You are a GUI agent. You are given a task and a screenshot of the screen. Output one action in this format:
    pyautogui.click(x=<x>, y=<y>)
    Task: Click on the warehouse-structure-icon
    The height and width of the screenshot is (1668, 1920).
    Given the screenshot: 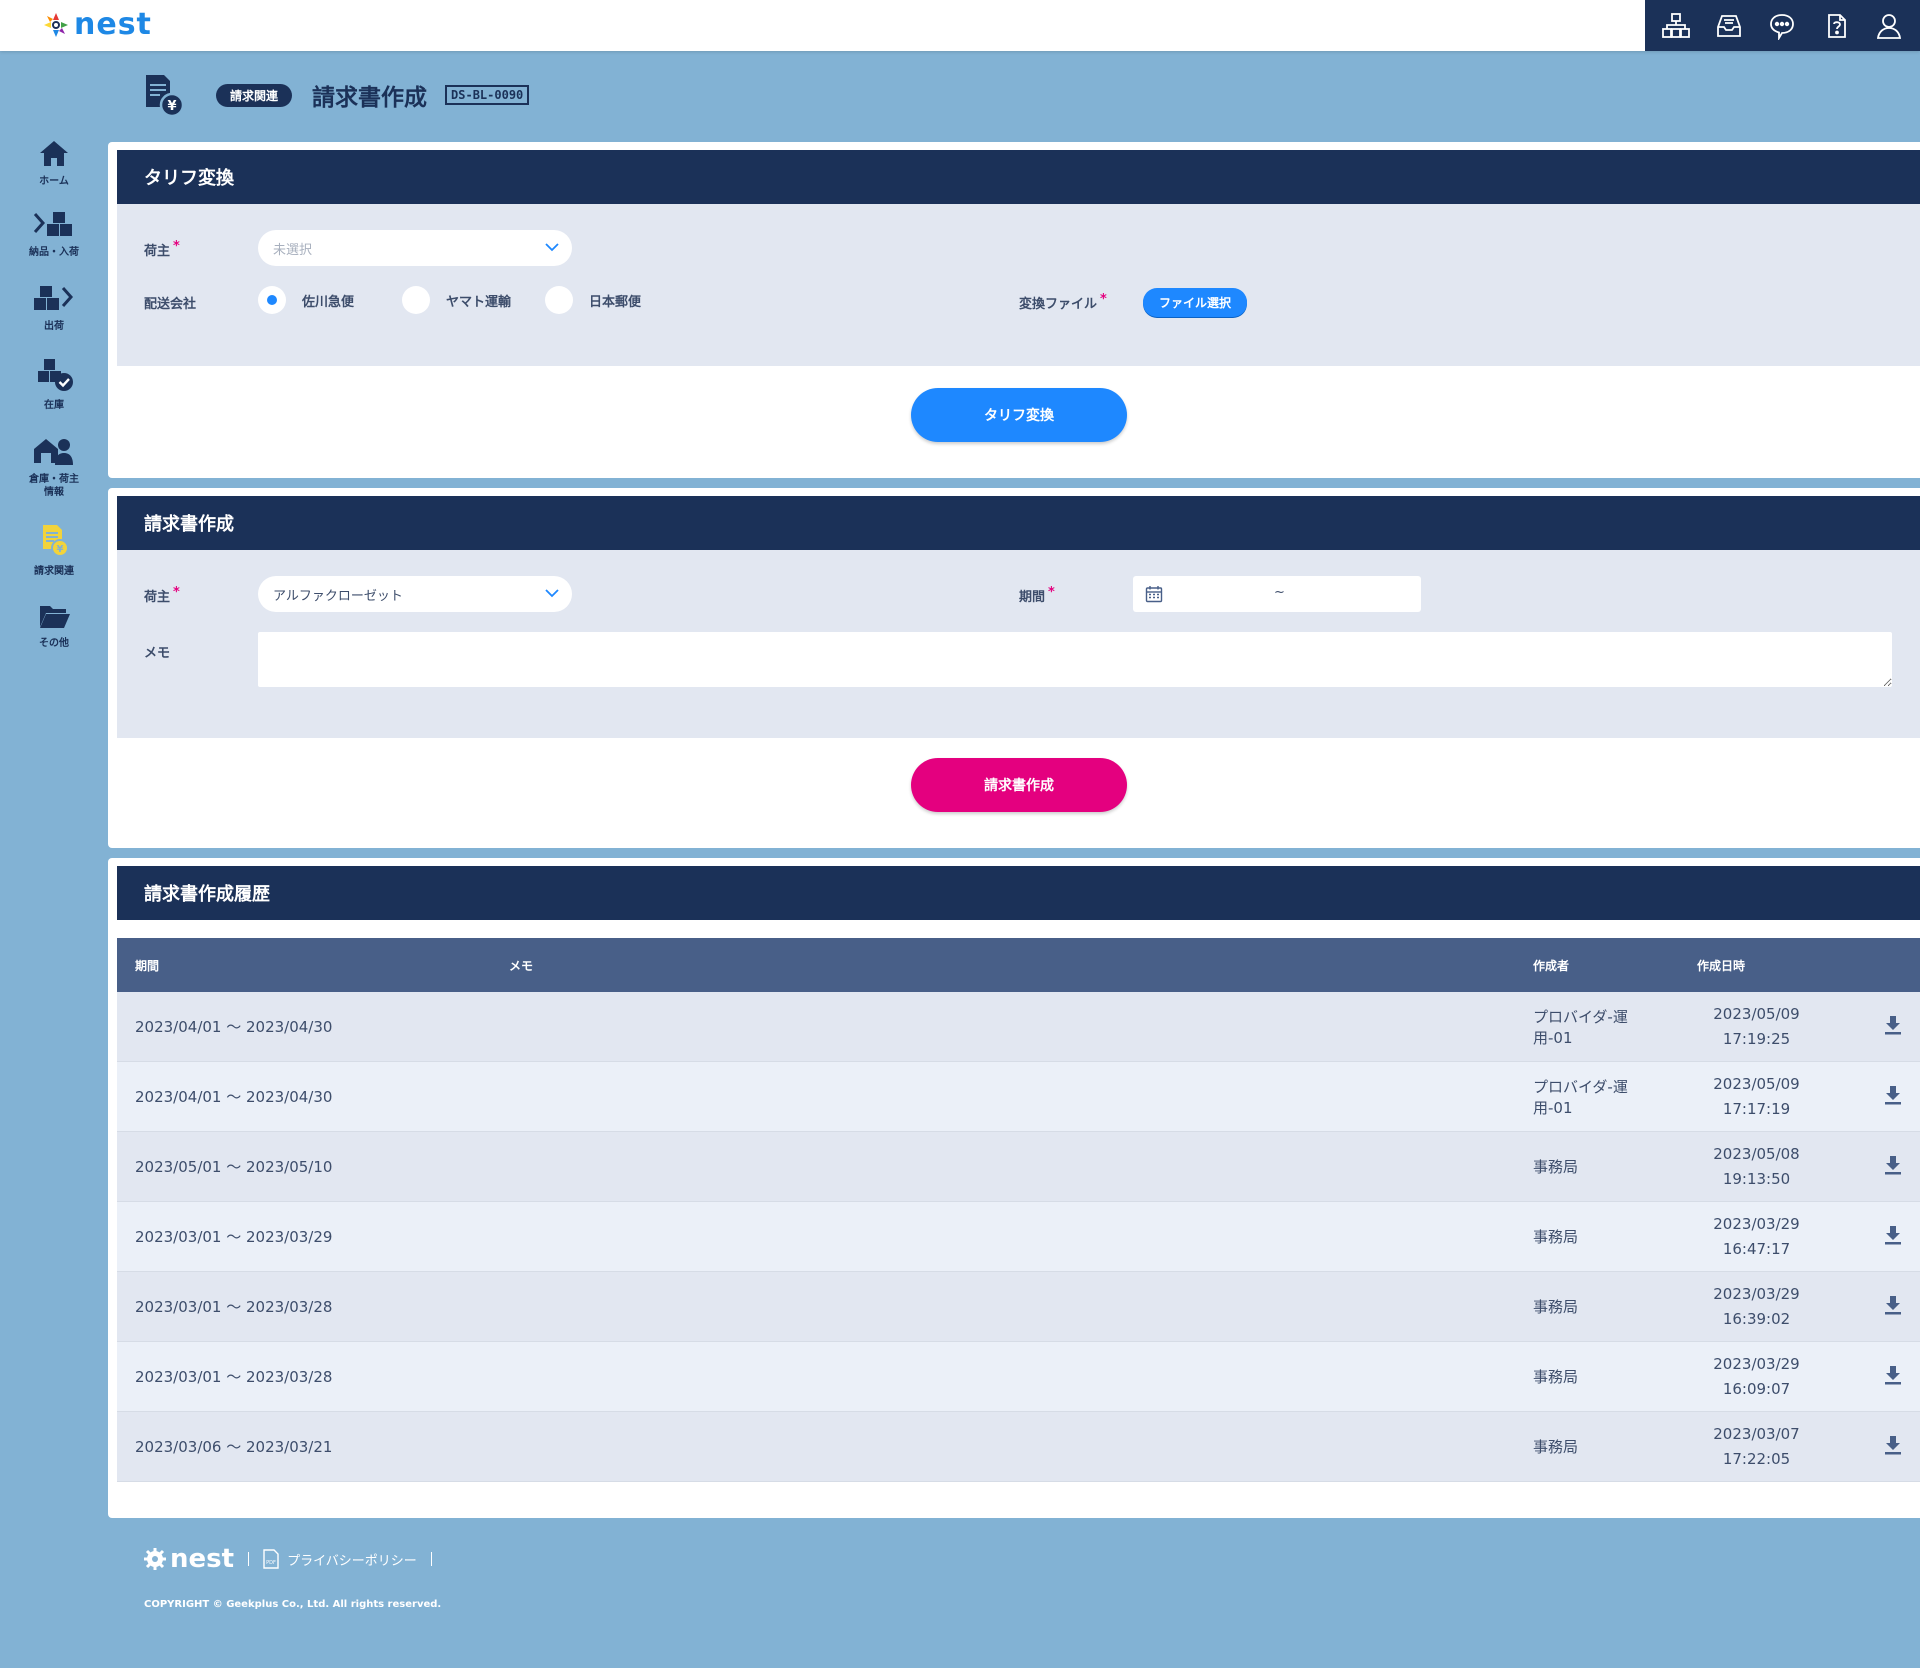 What is the action you would take?
    pyautogui.click(x=1676, y=26)
    